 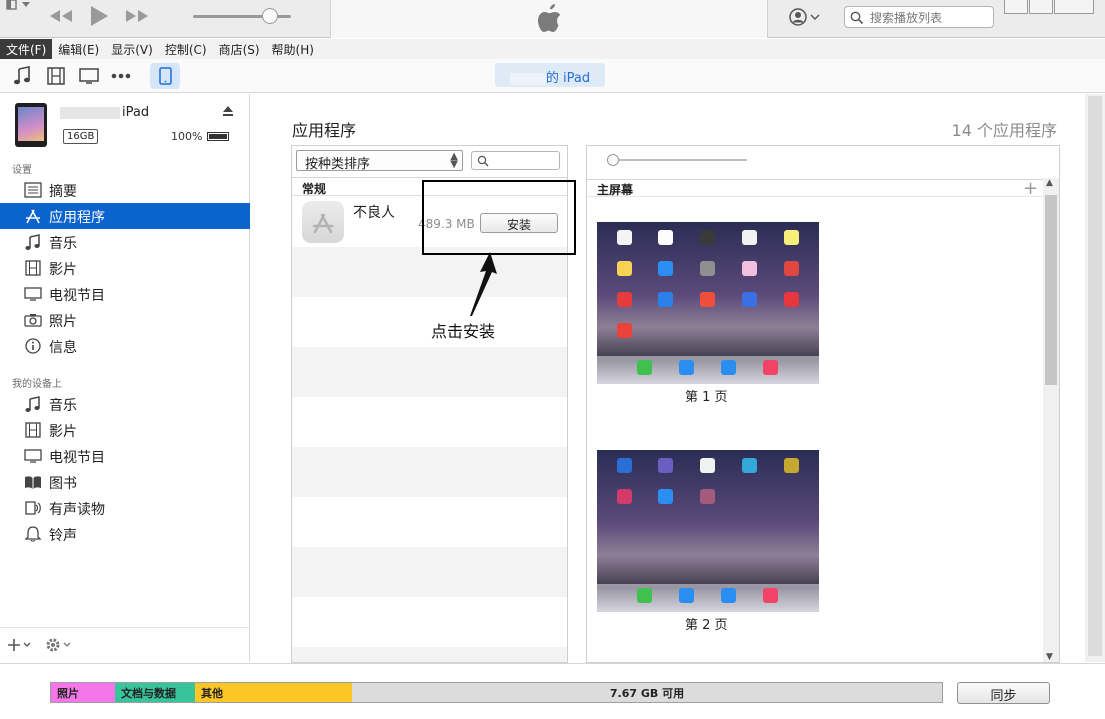 What do you see at coordinates (647, 692) in the screenshot?
I see `capacity-free-space: 7.67 GB 可用` at bounding box center [647, 692].